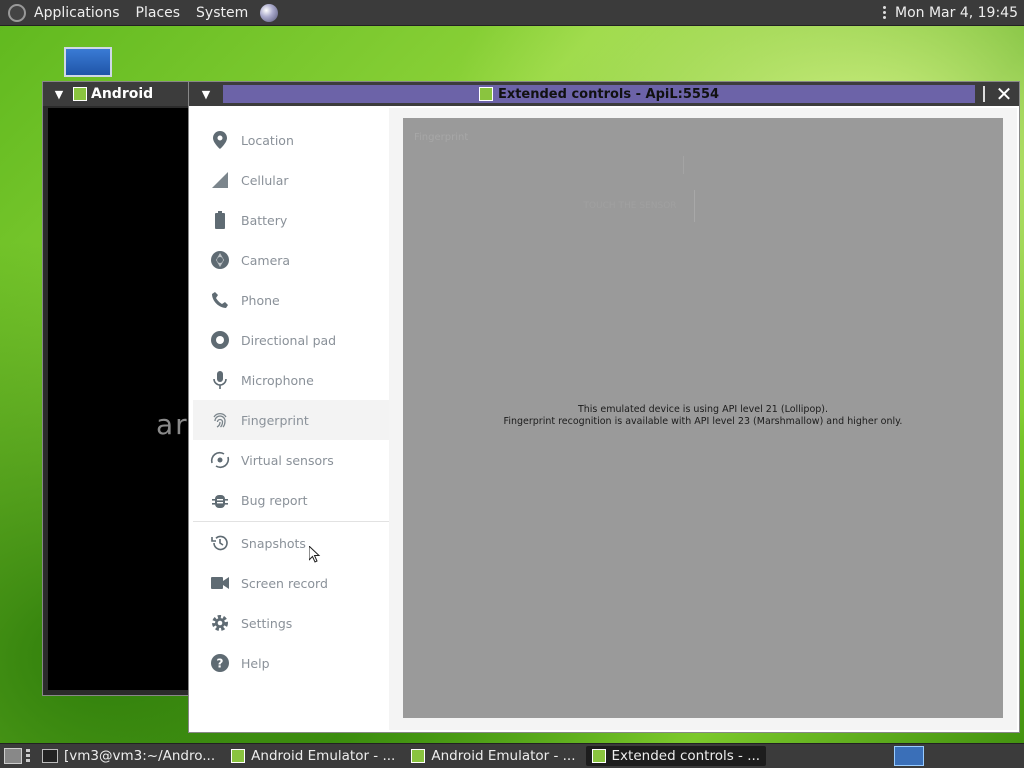 This screenshot has width=1024, height=768. Describe the element at coordinates (88, 62) in the screenshot. I see `computer-desktop-icon` at that location.